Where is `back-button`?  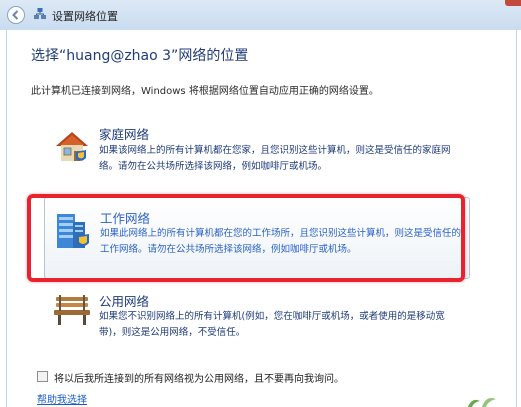
back-button is located at coordinates (16, 15).